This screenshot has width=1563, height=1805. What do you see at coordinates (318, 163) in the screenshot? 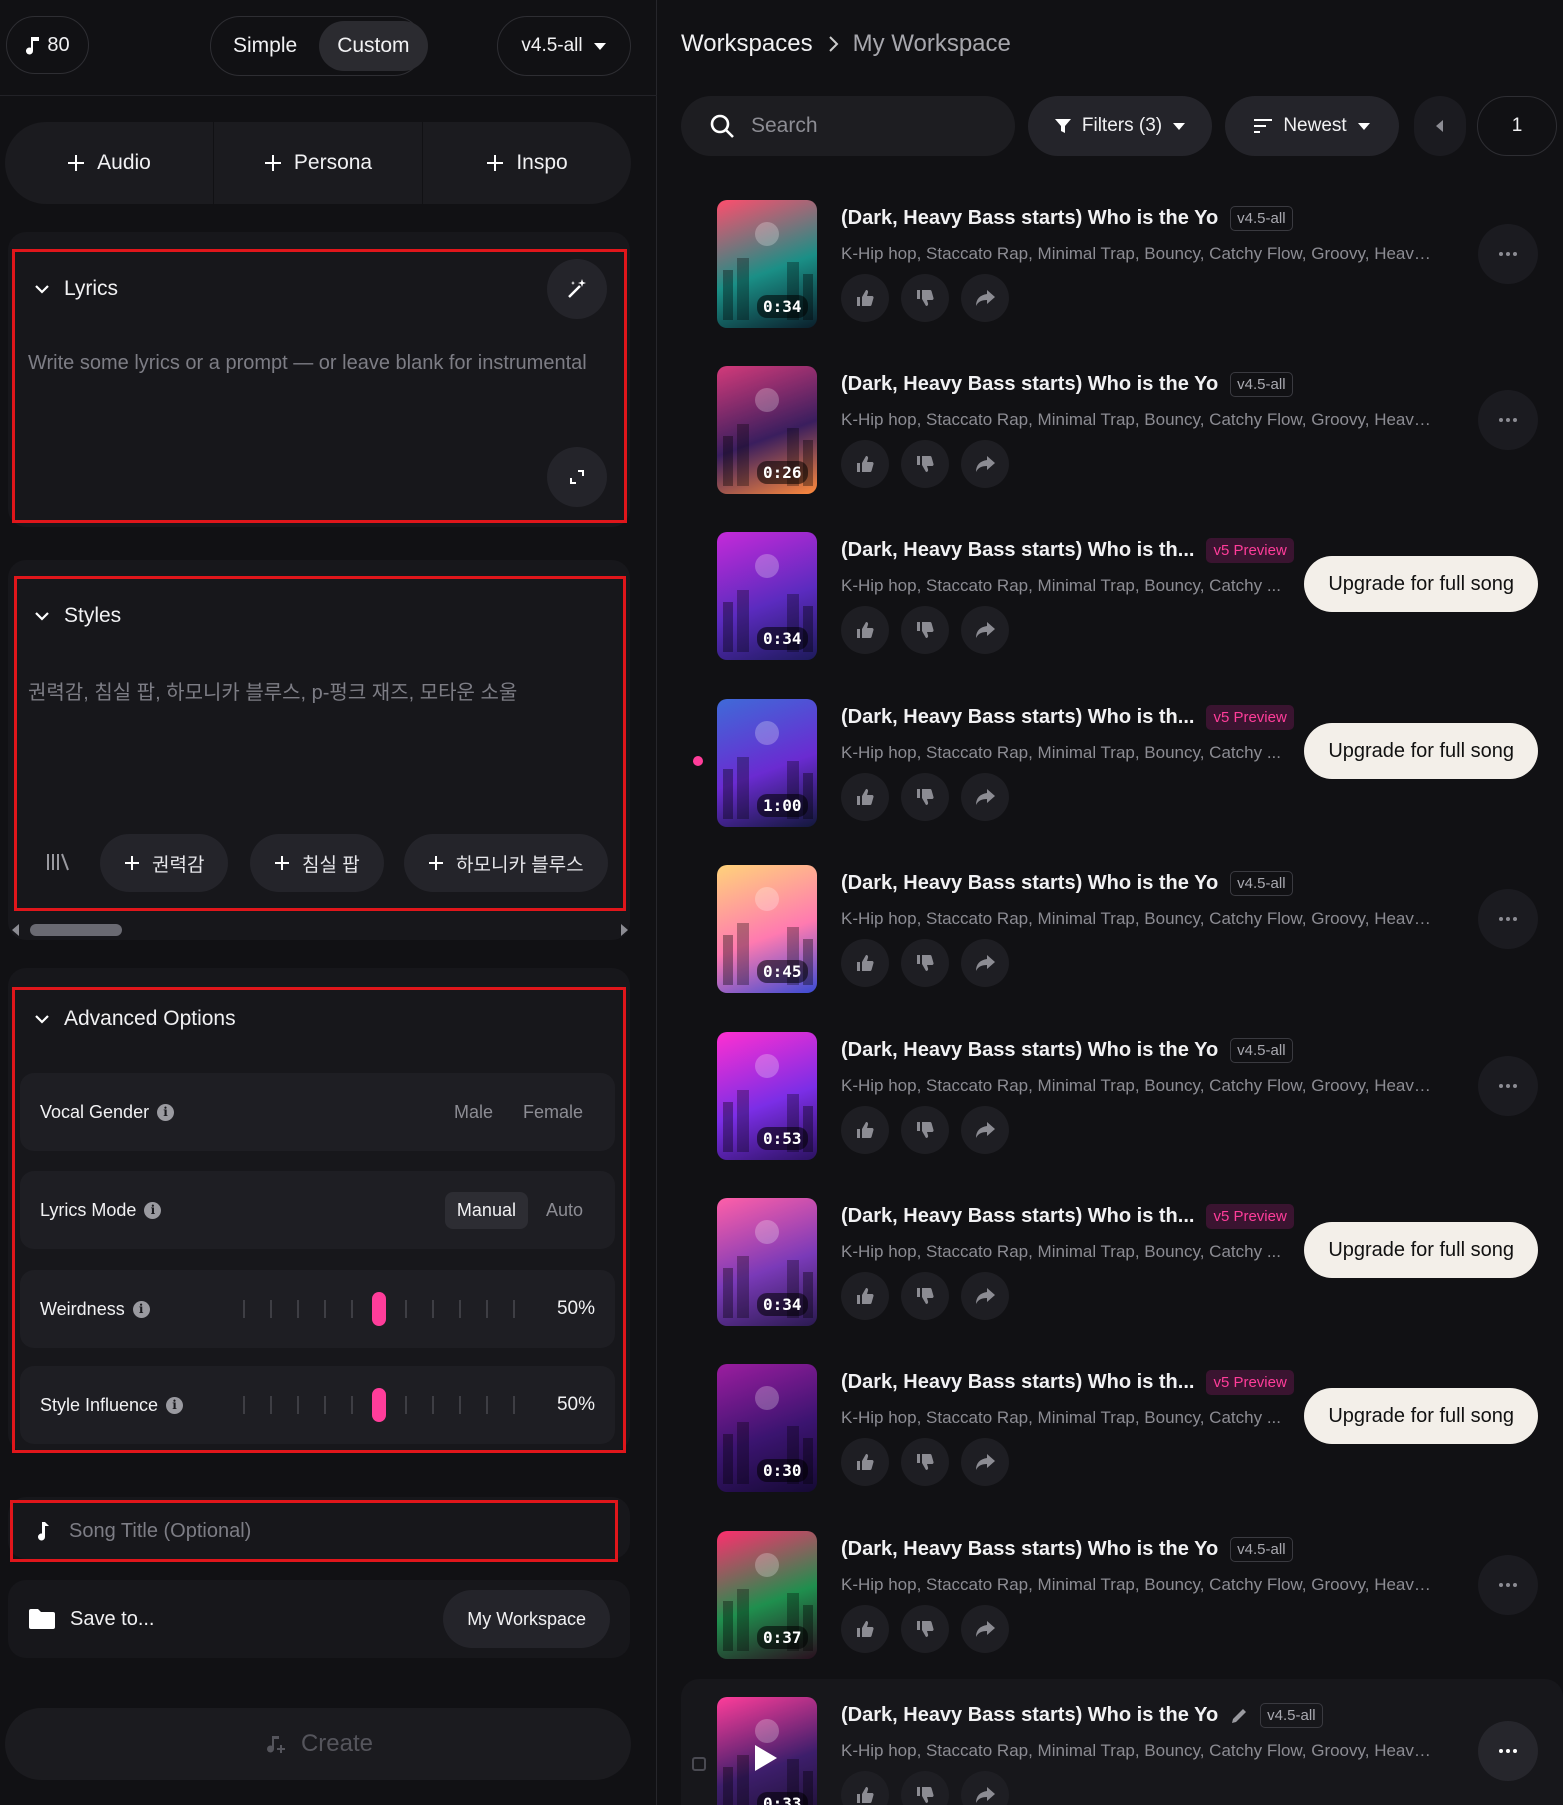
I see `add-persona-button: Persona` at bounding box center [318, 163].